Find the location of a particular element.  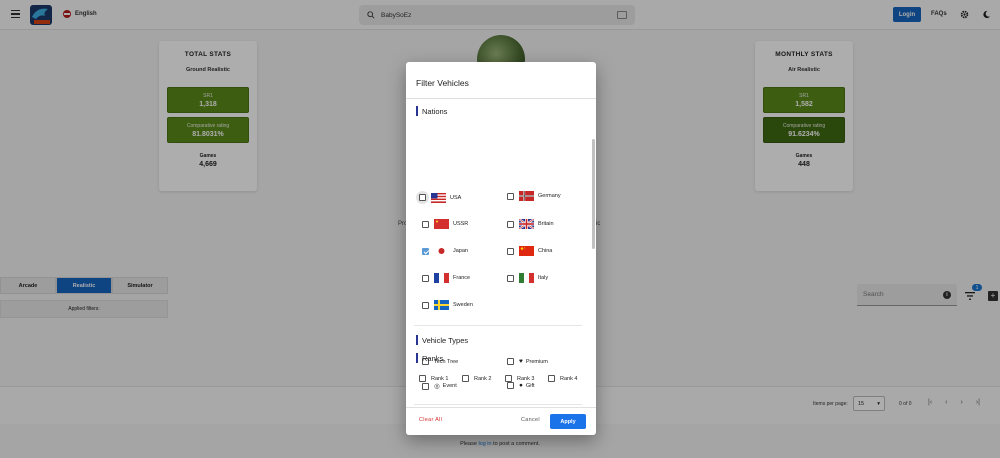

nation-option-usa: USA is located at coordinates (439, 197).